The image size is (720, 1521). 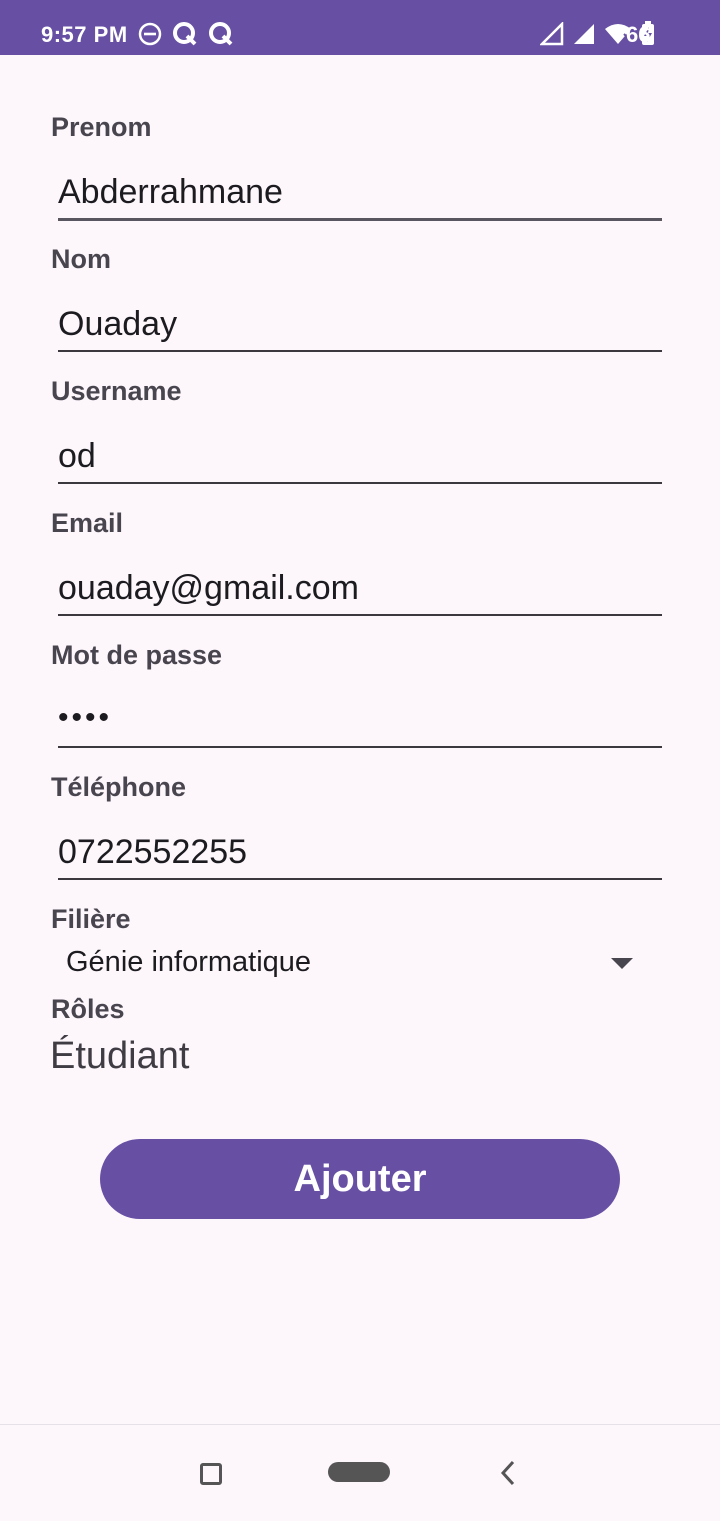 What do you see at coordinates (360, 351) in the screenshot?
I see `nom-underline` at bounding box center [360, 351].